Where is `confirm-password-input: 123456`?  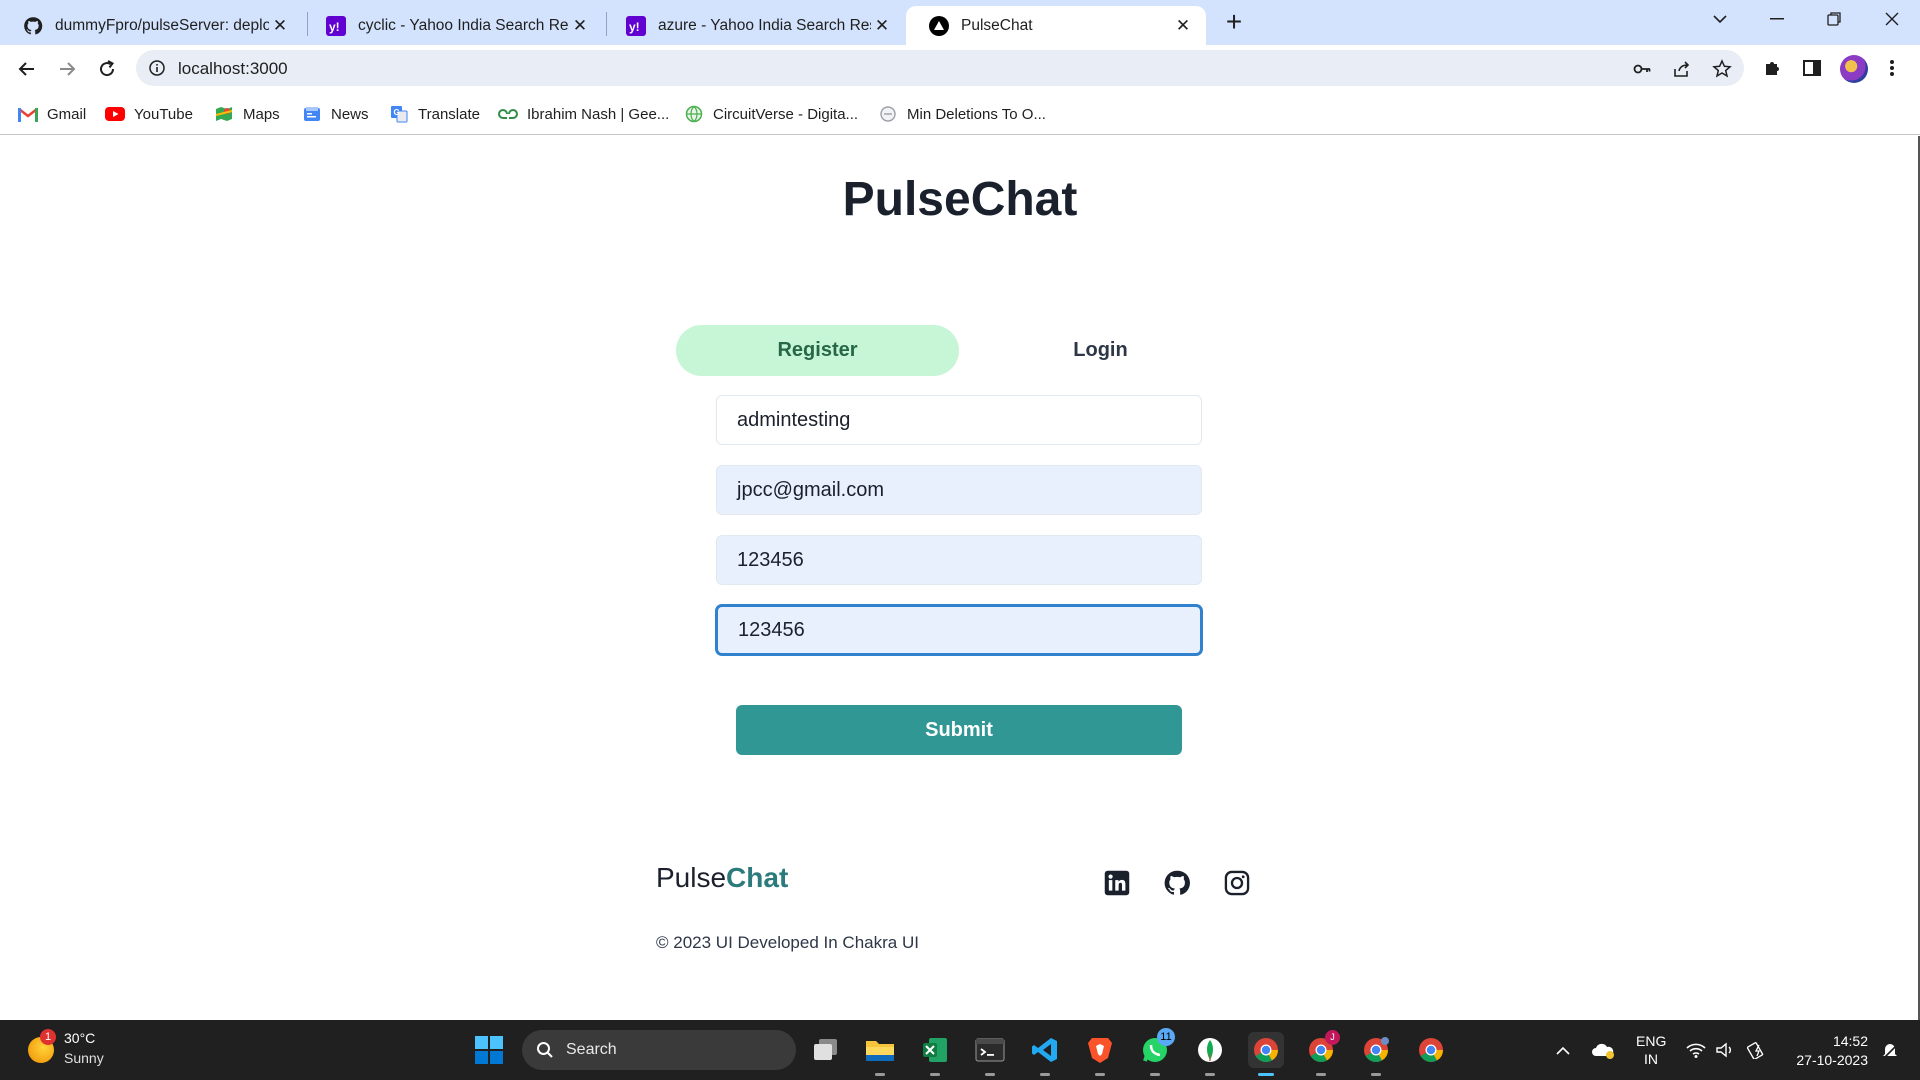
confirm-password-input: 123456 is located at coordinates (959, 630).